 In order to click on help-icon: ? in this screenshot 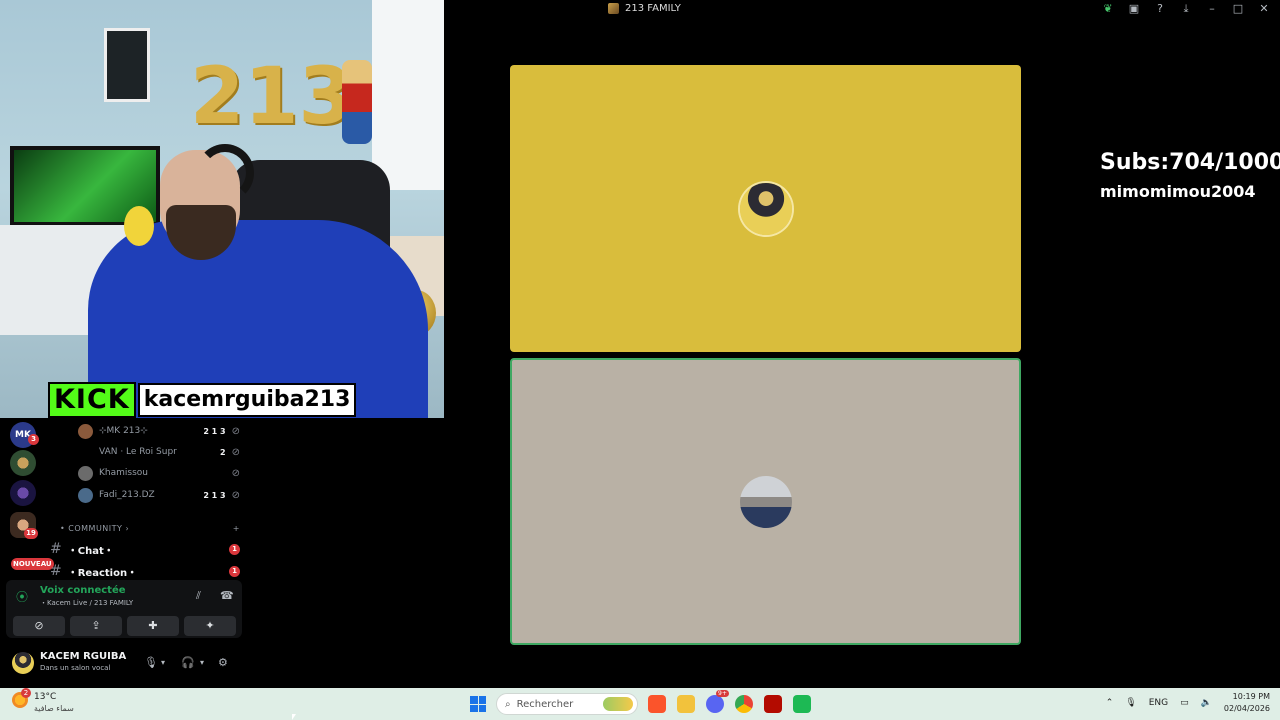, I will do `click(1160, 9)`.